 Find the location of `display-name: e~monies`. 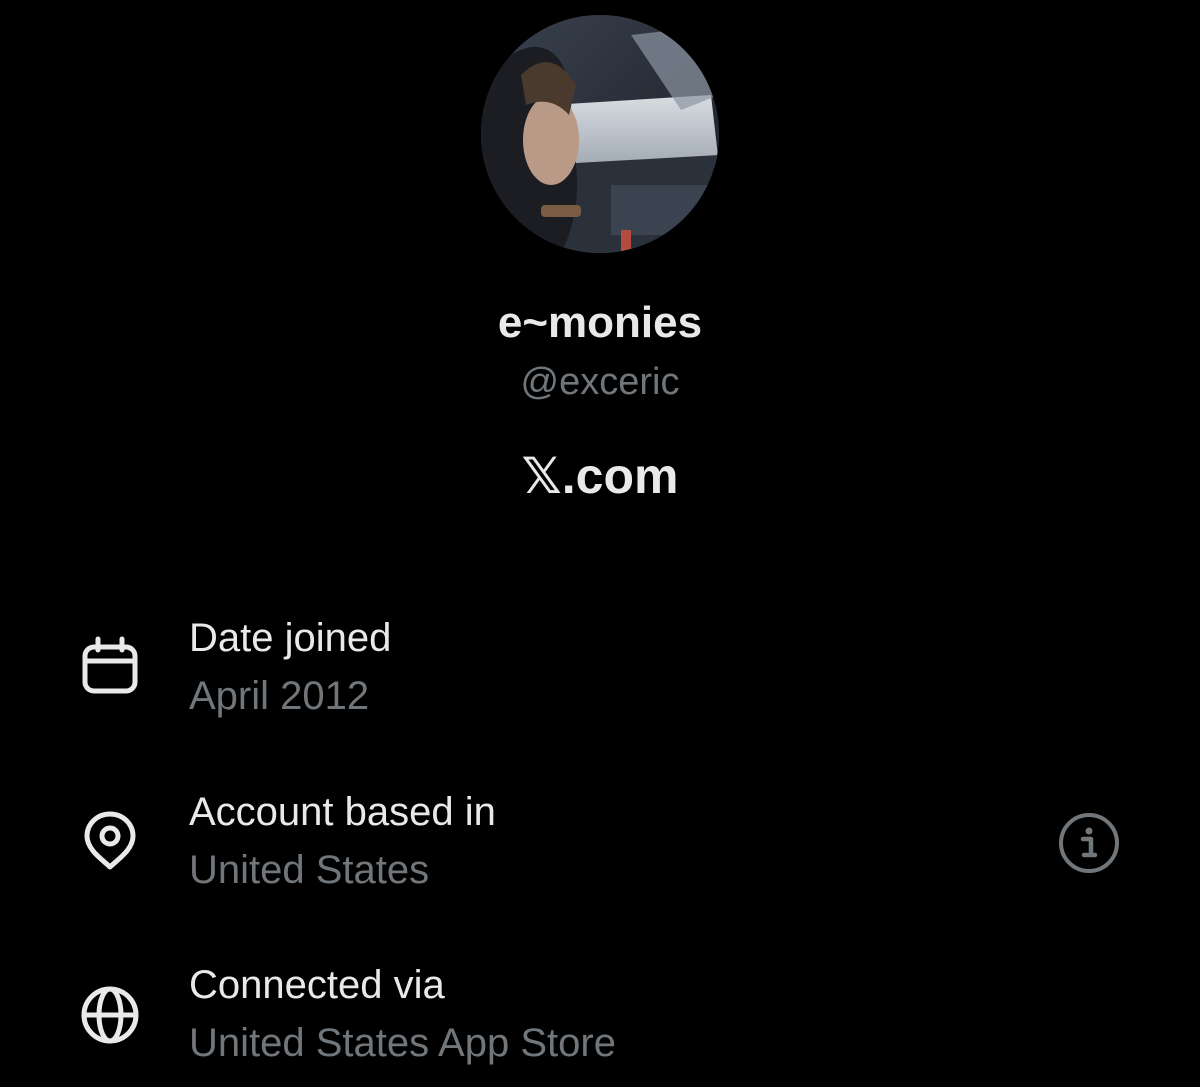

display-name: e~monies is located at coordinates (600, 322).